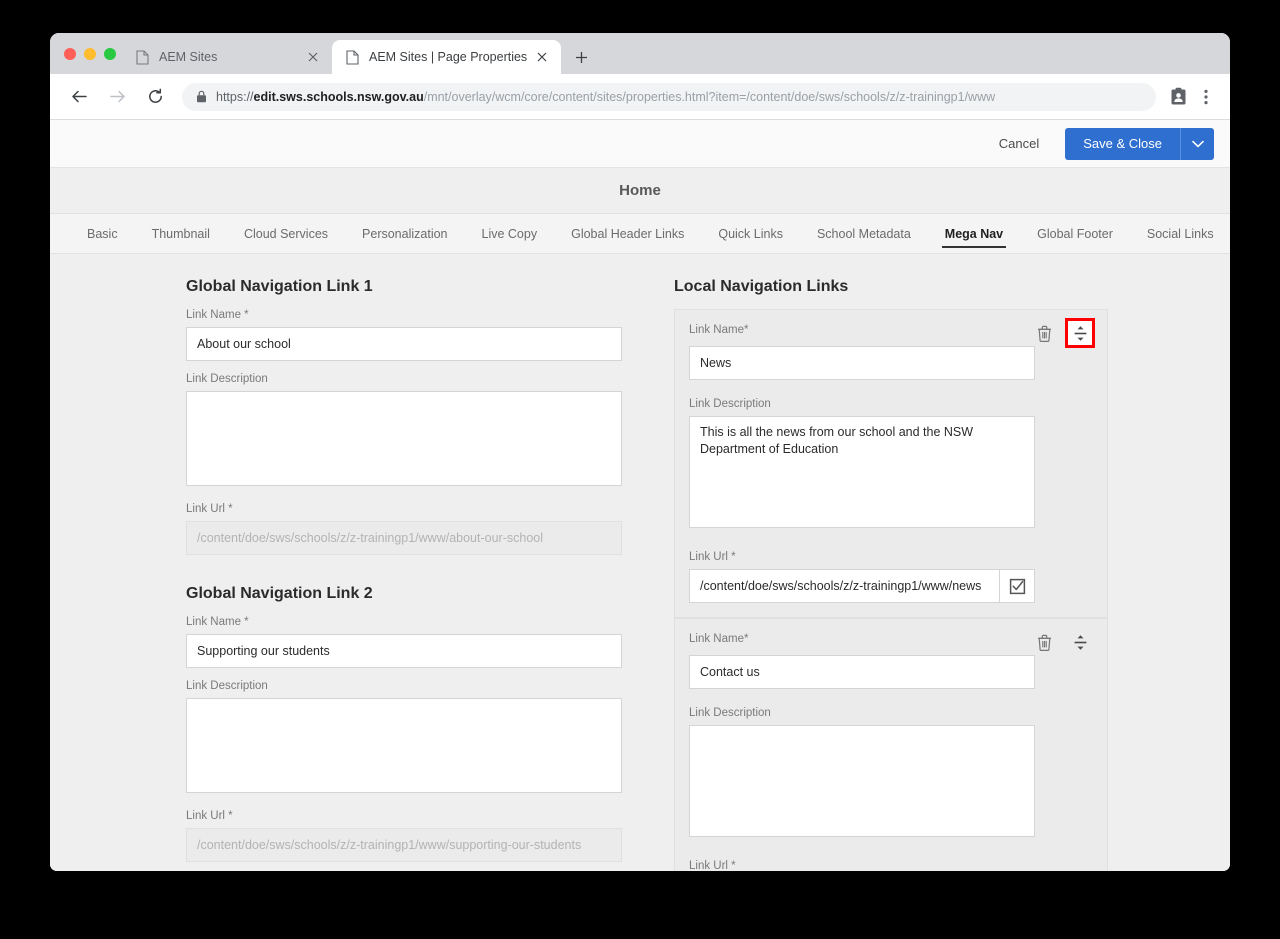 The image size is (1280, 939). Describe the element at coordinates (974, 233) in the screenshot. I see `tab-mega-nav: Mega Nav` at that location.